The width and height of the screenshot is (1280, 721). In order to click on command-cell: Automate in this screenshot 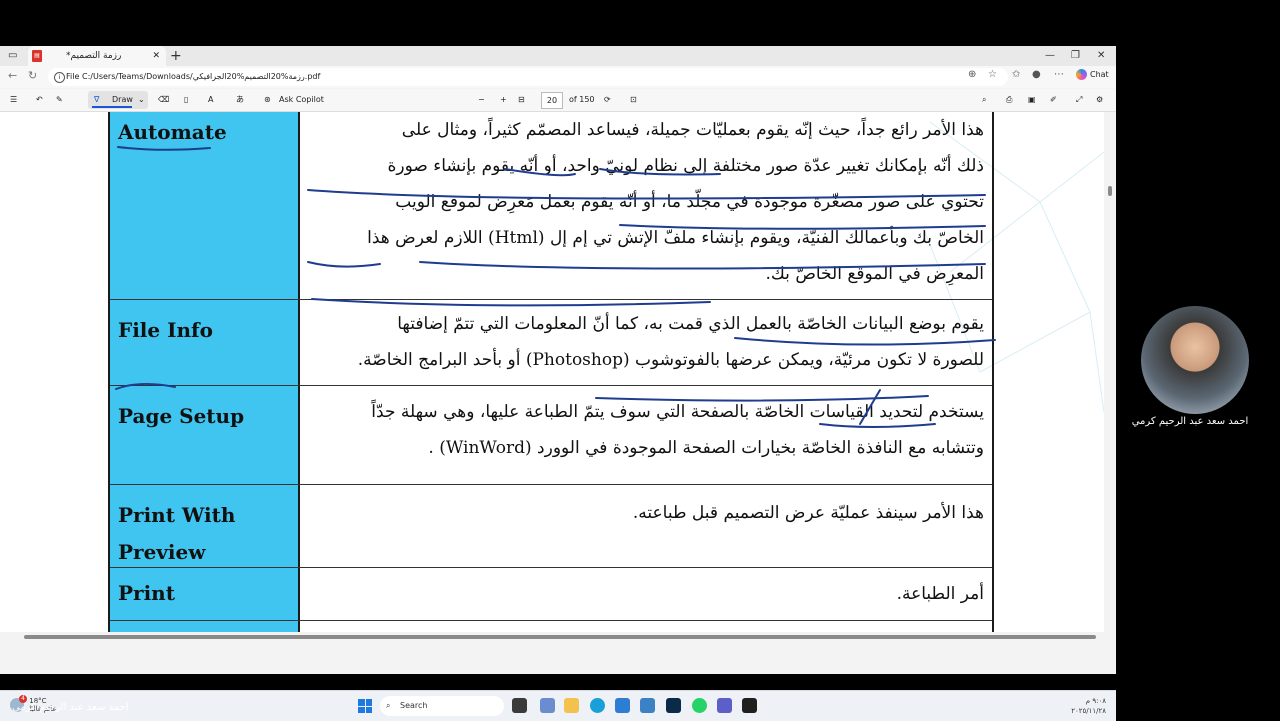, I will do `click(205, 205)`.